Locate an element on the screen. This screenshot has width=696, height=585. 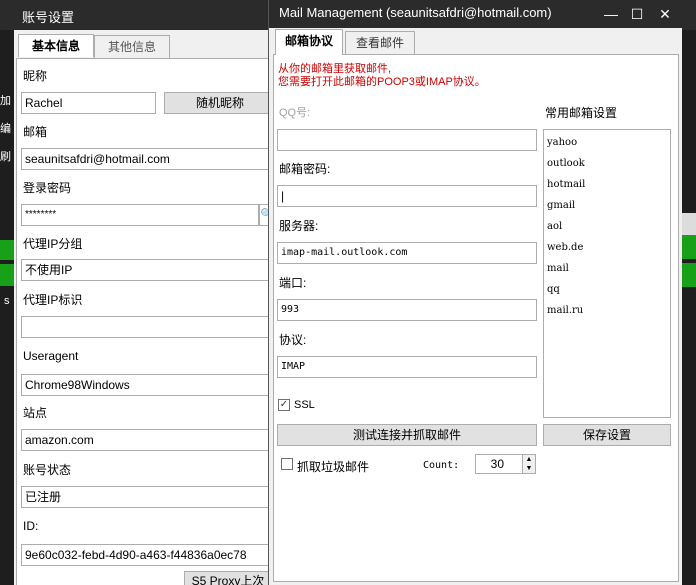
maximize-icon: ☐ is located at coordinates (637, 14).